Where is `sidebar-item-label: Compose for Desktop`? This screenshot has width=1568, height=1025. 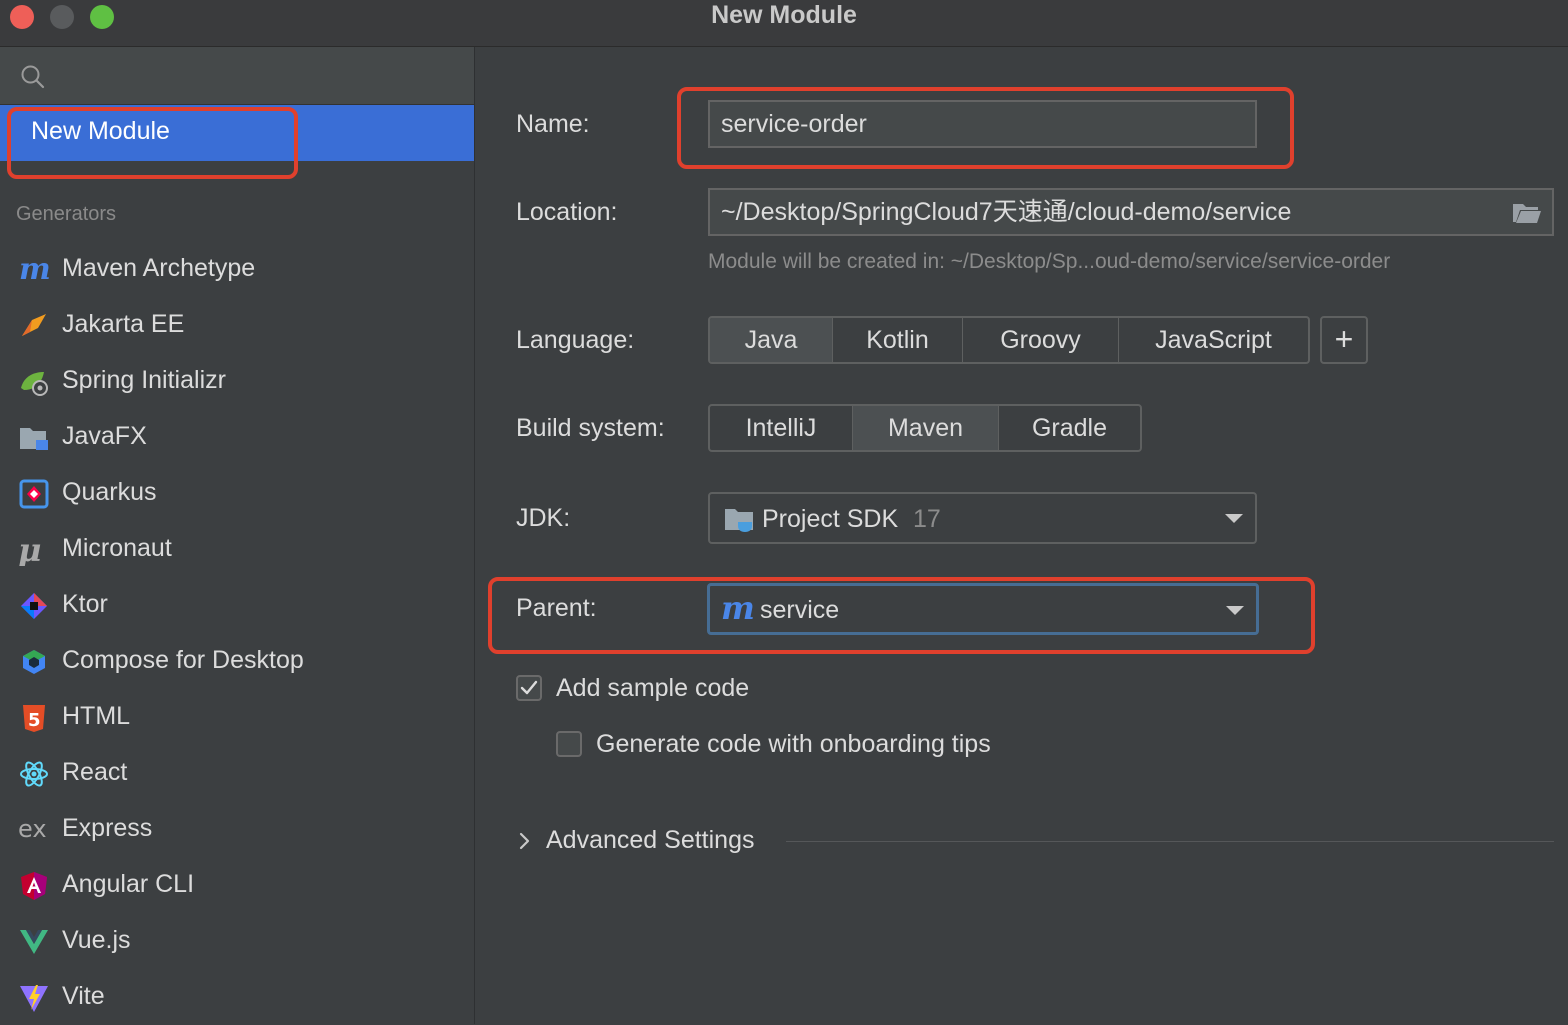 sidebar-item-label: Compose for Desktop is located at coordinates (183, 660).